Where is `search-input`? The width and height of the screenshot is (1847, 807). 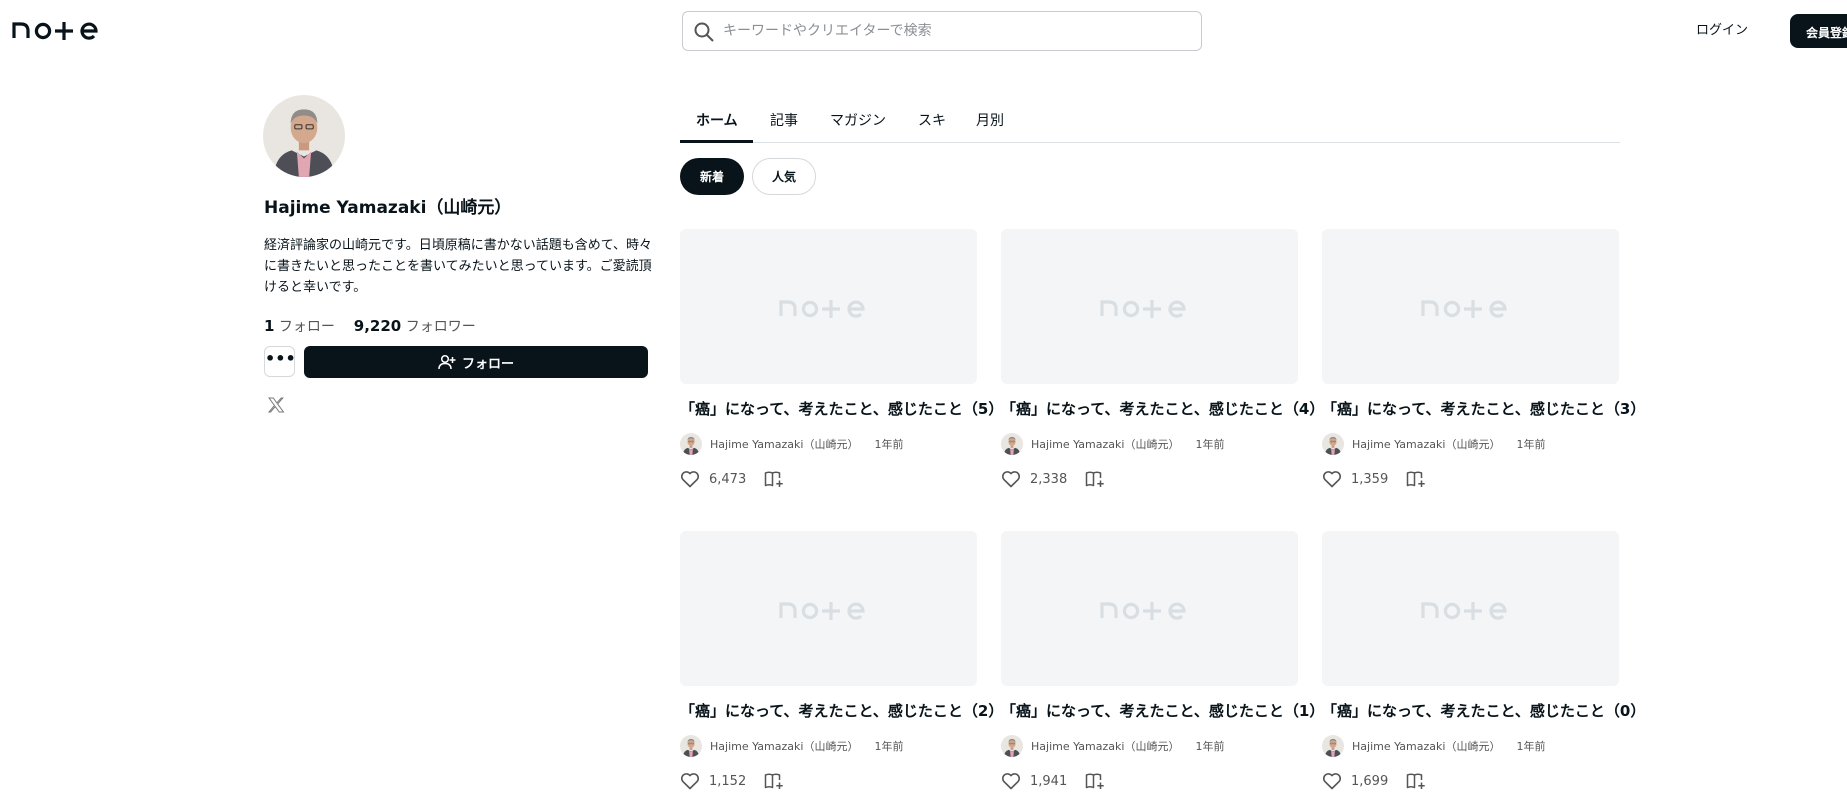 search-input is located at coordinates (953, 31).